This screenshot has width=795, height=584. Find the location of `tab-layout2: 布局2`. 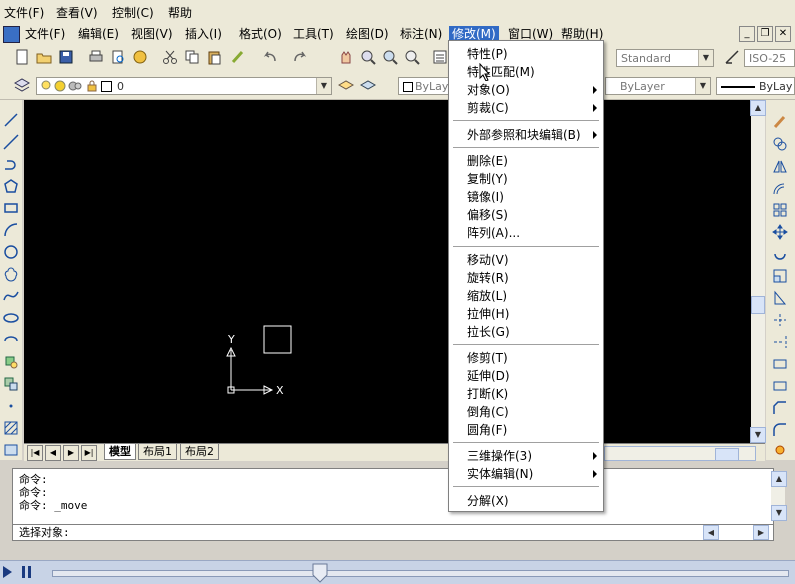

tab-layout2: 布局2 is located at coordinates (199, 452).